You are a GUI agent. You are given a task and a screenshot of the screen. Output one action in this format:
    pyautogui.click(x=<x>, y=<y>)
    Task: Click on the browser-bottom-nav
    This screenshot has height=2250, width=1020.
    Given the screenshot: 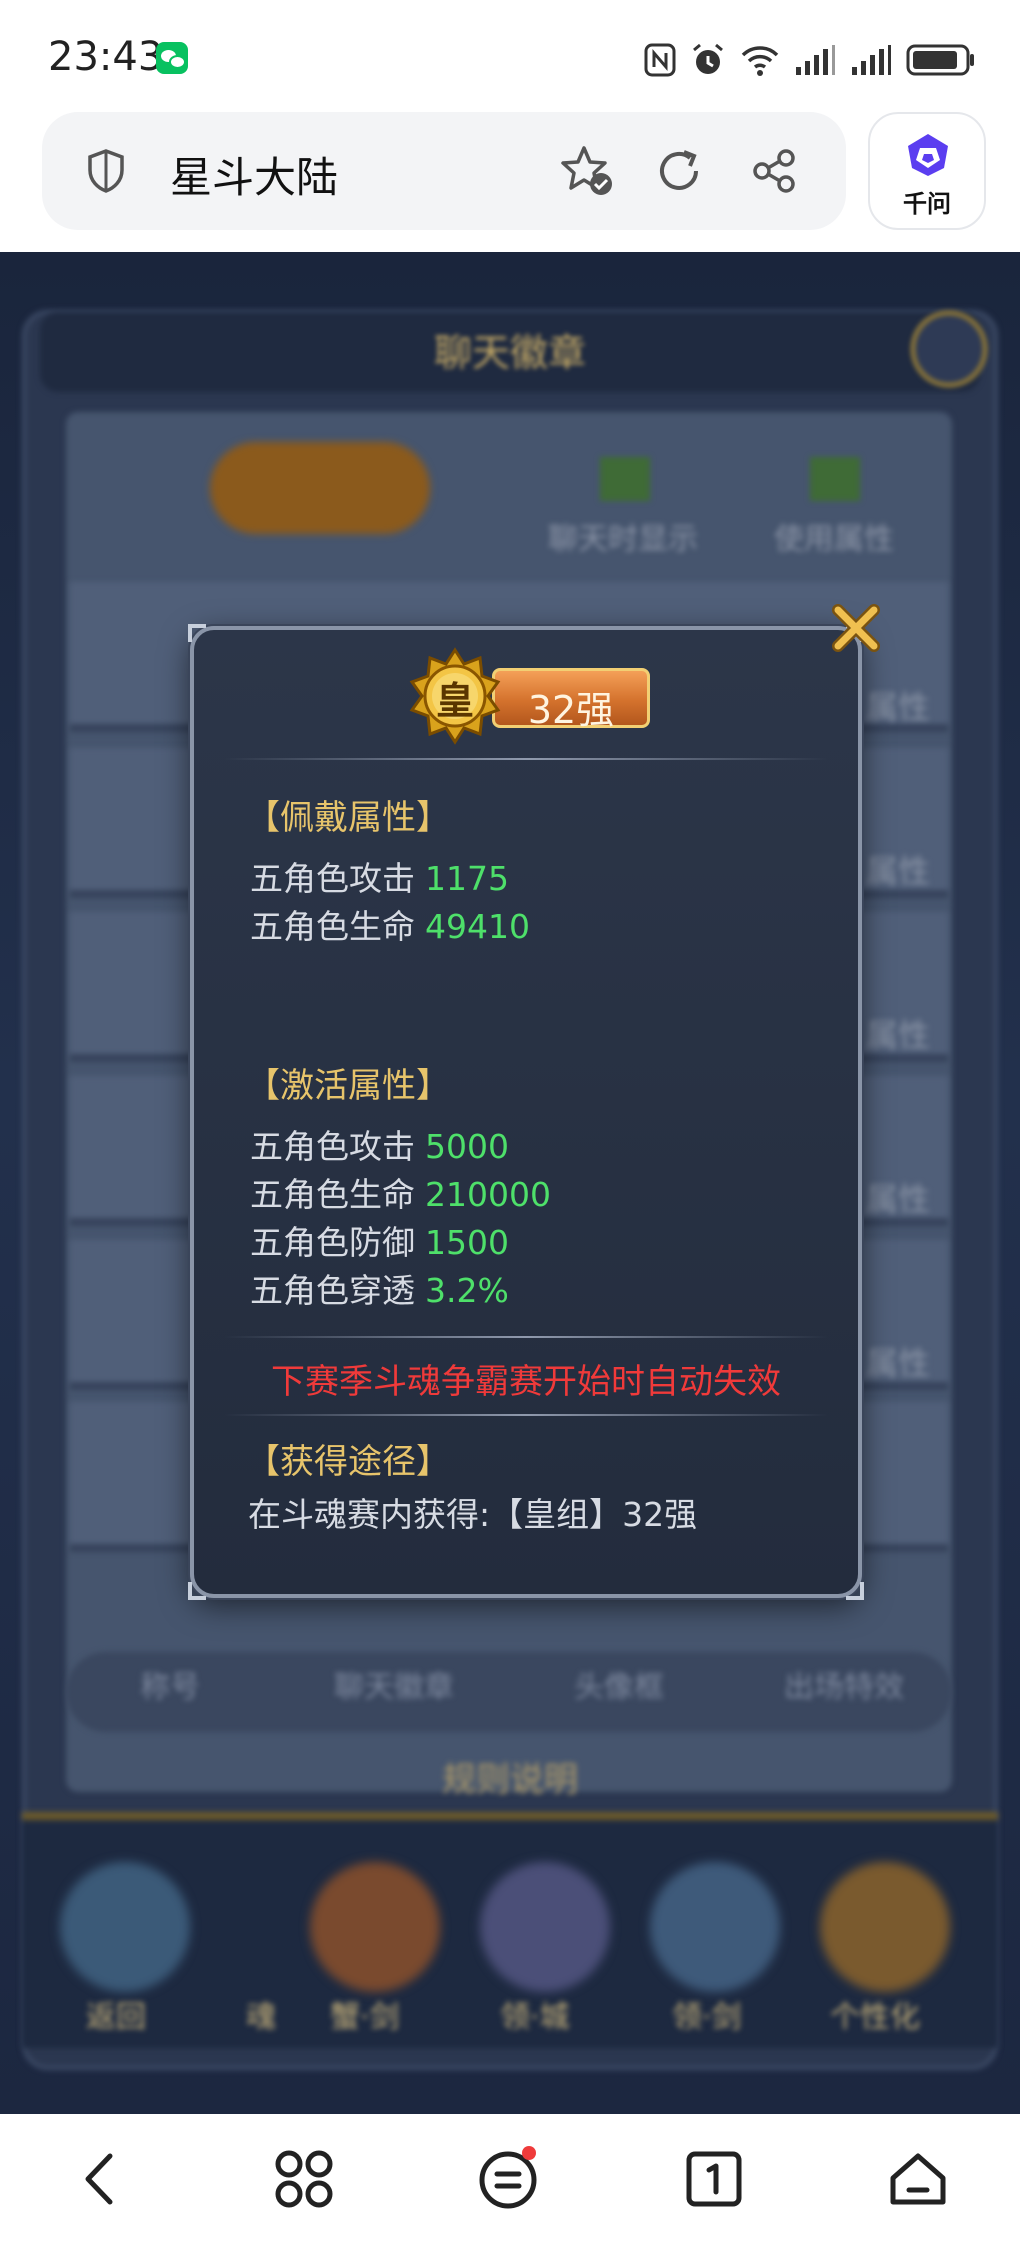 What is the action you would take?
    pyautogui.click(x=510, y=2182)
    